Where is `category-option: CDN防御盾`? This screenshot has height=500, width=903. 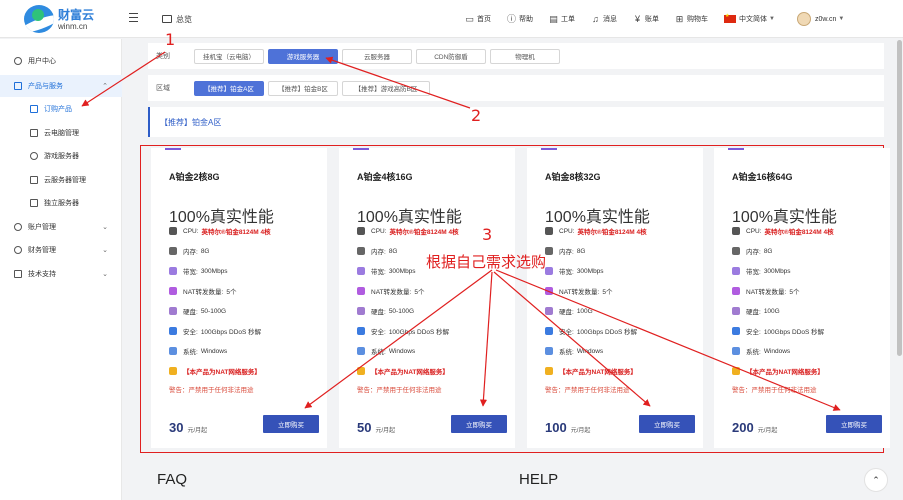
category-option: CDN防御盾 is located at coordinates (451, 56).